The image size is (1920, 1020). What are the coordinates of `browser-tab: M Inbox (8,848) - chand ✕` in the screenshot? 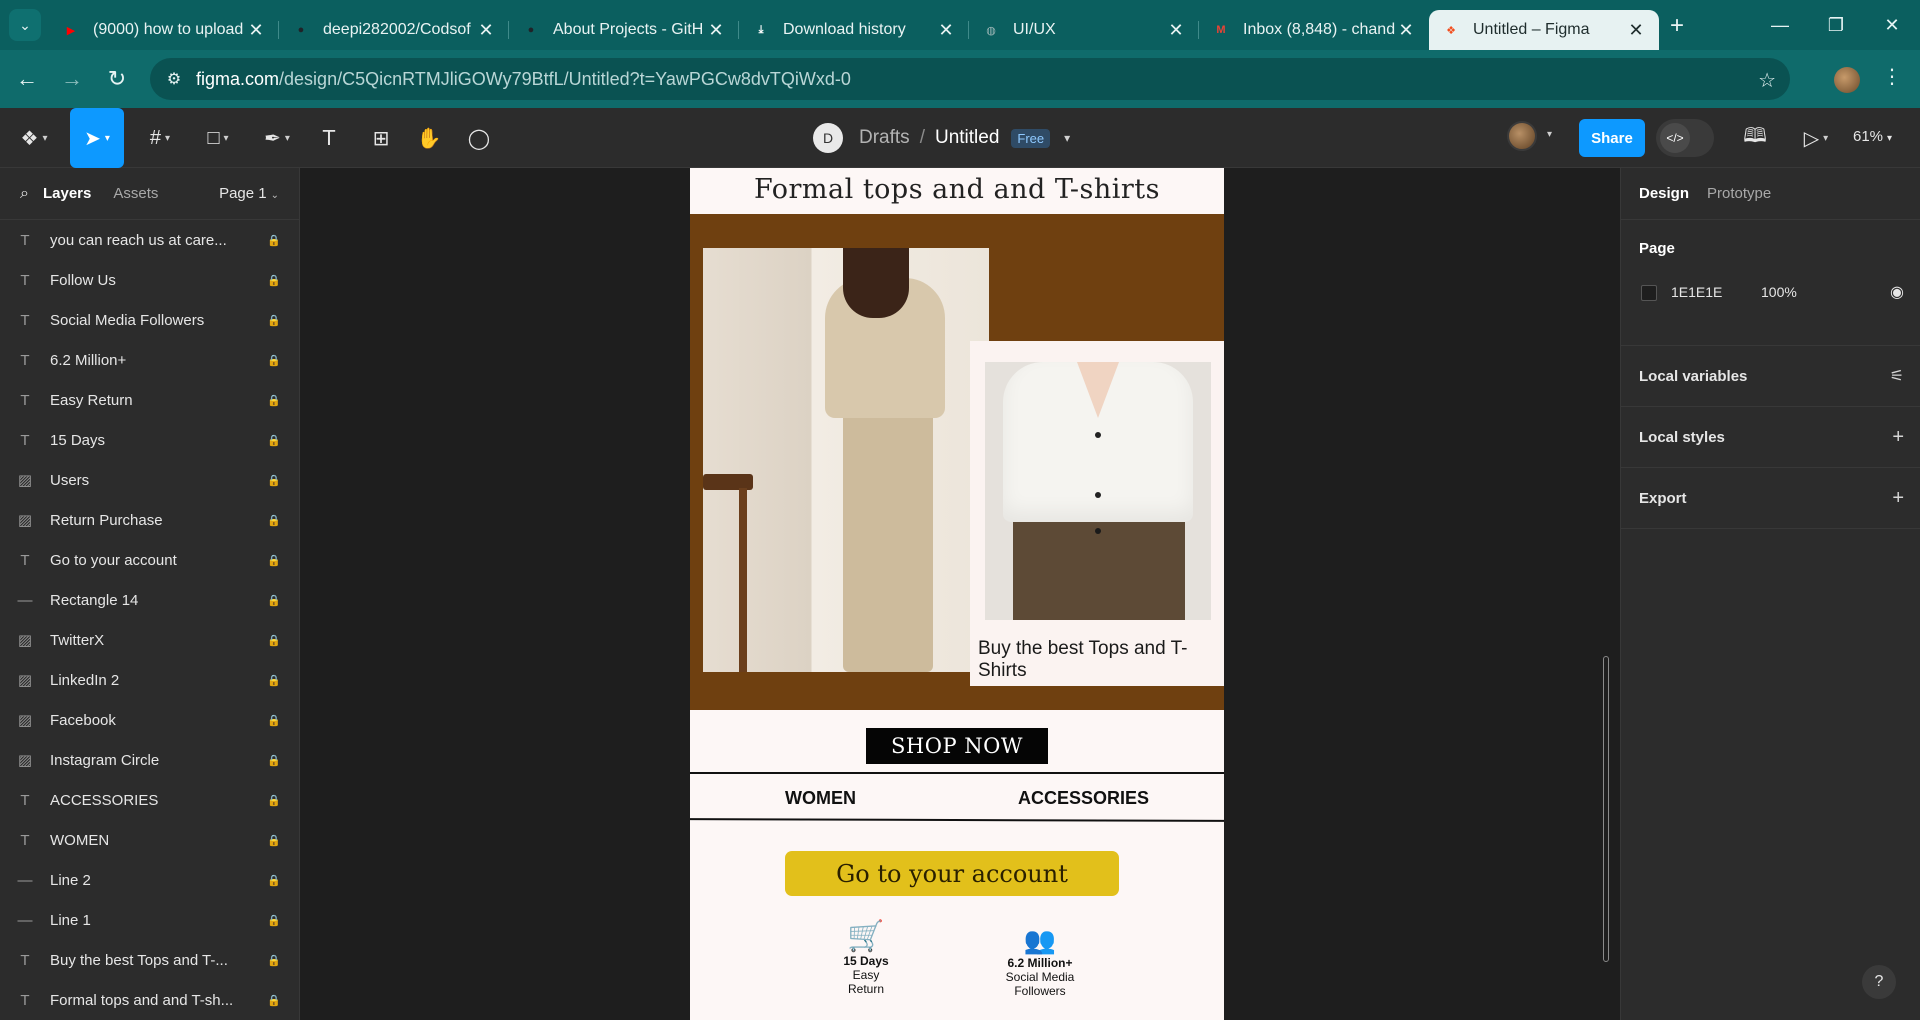 It's located at (1314, 30).